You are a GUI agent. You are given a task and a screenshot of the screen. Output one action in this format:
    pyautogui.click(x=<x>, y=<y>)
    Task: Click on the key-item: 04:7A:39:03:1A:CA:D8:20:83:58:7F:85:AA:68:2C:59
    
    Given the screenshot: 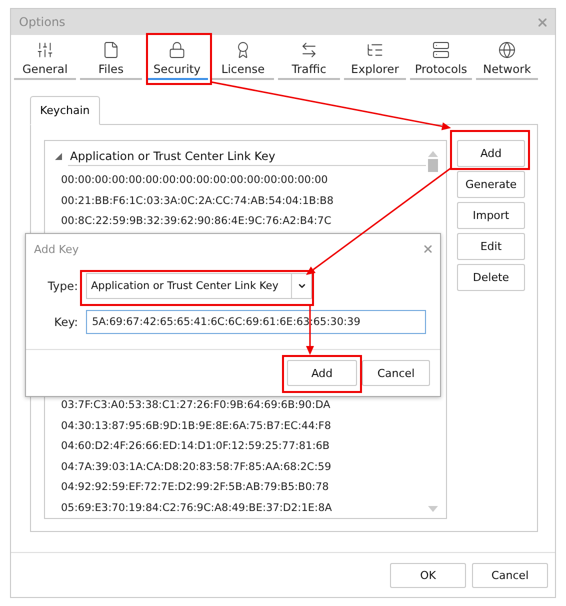 What is the action you would take?
    pyautogui.click(x=240, y=466)
    